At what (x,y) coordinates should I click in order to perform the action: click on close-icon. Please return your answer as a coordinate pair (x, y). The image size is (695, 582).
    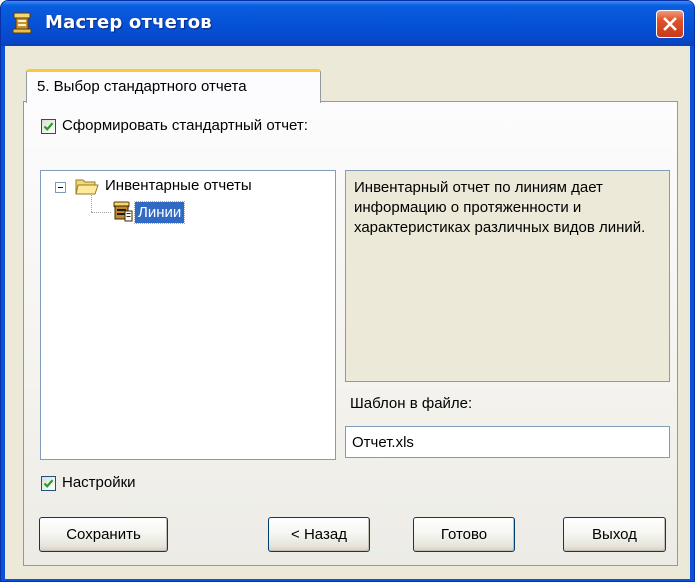
    Looking at the image, I should click on (670, 24).